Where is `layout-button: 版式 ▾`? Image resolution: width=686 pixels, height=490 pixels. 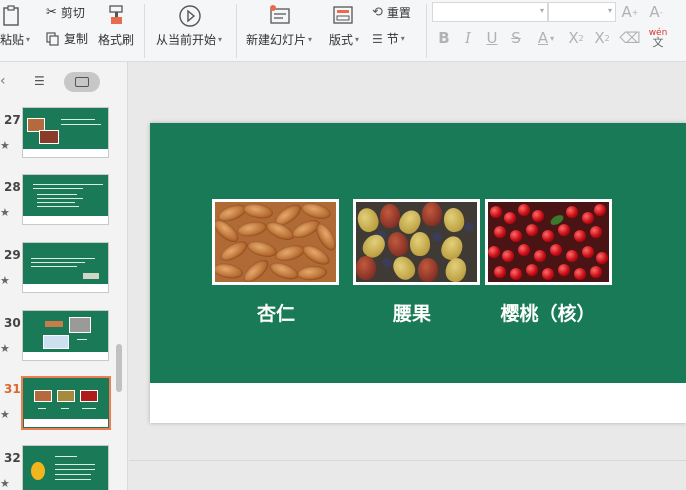 layout-button: 版式 ▾ is located at coordinates (344, 39).